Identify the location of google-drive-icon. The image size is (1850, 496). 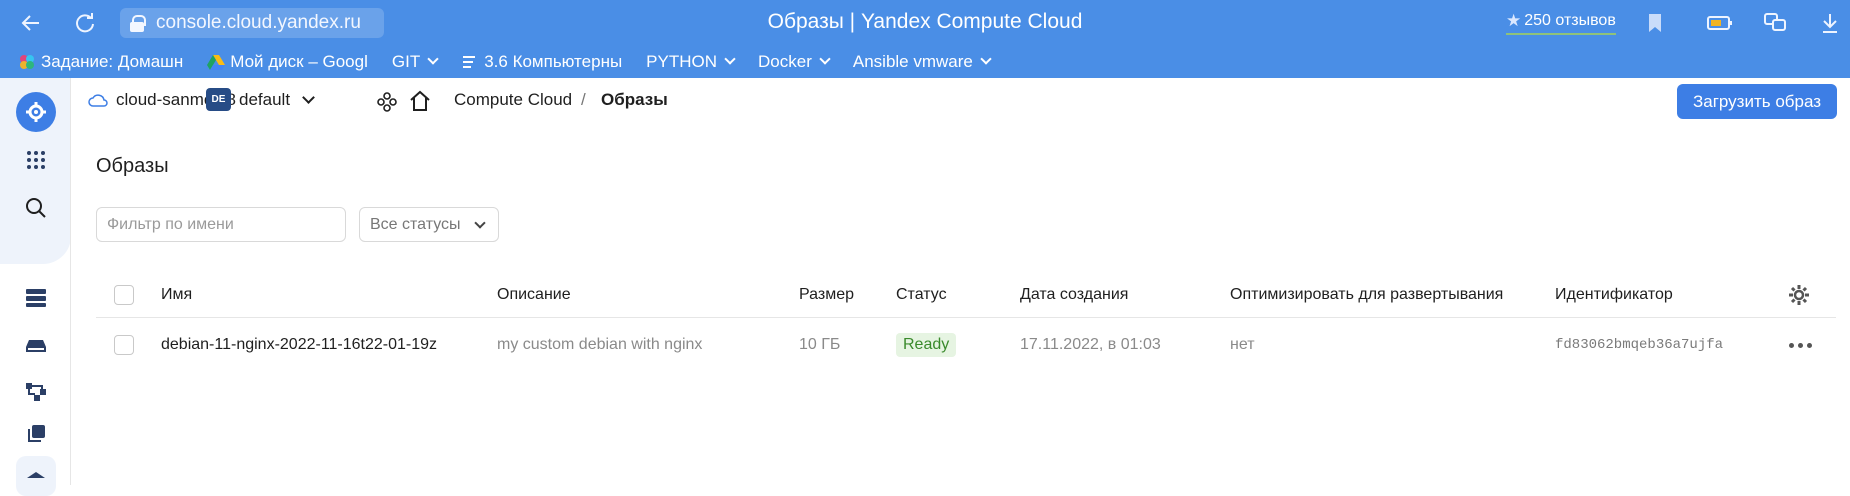
(216, 62).